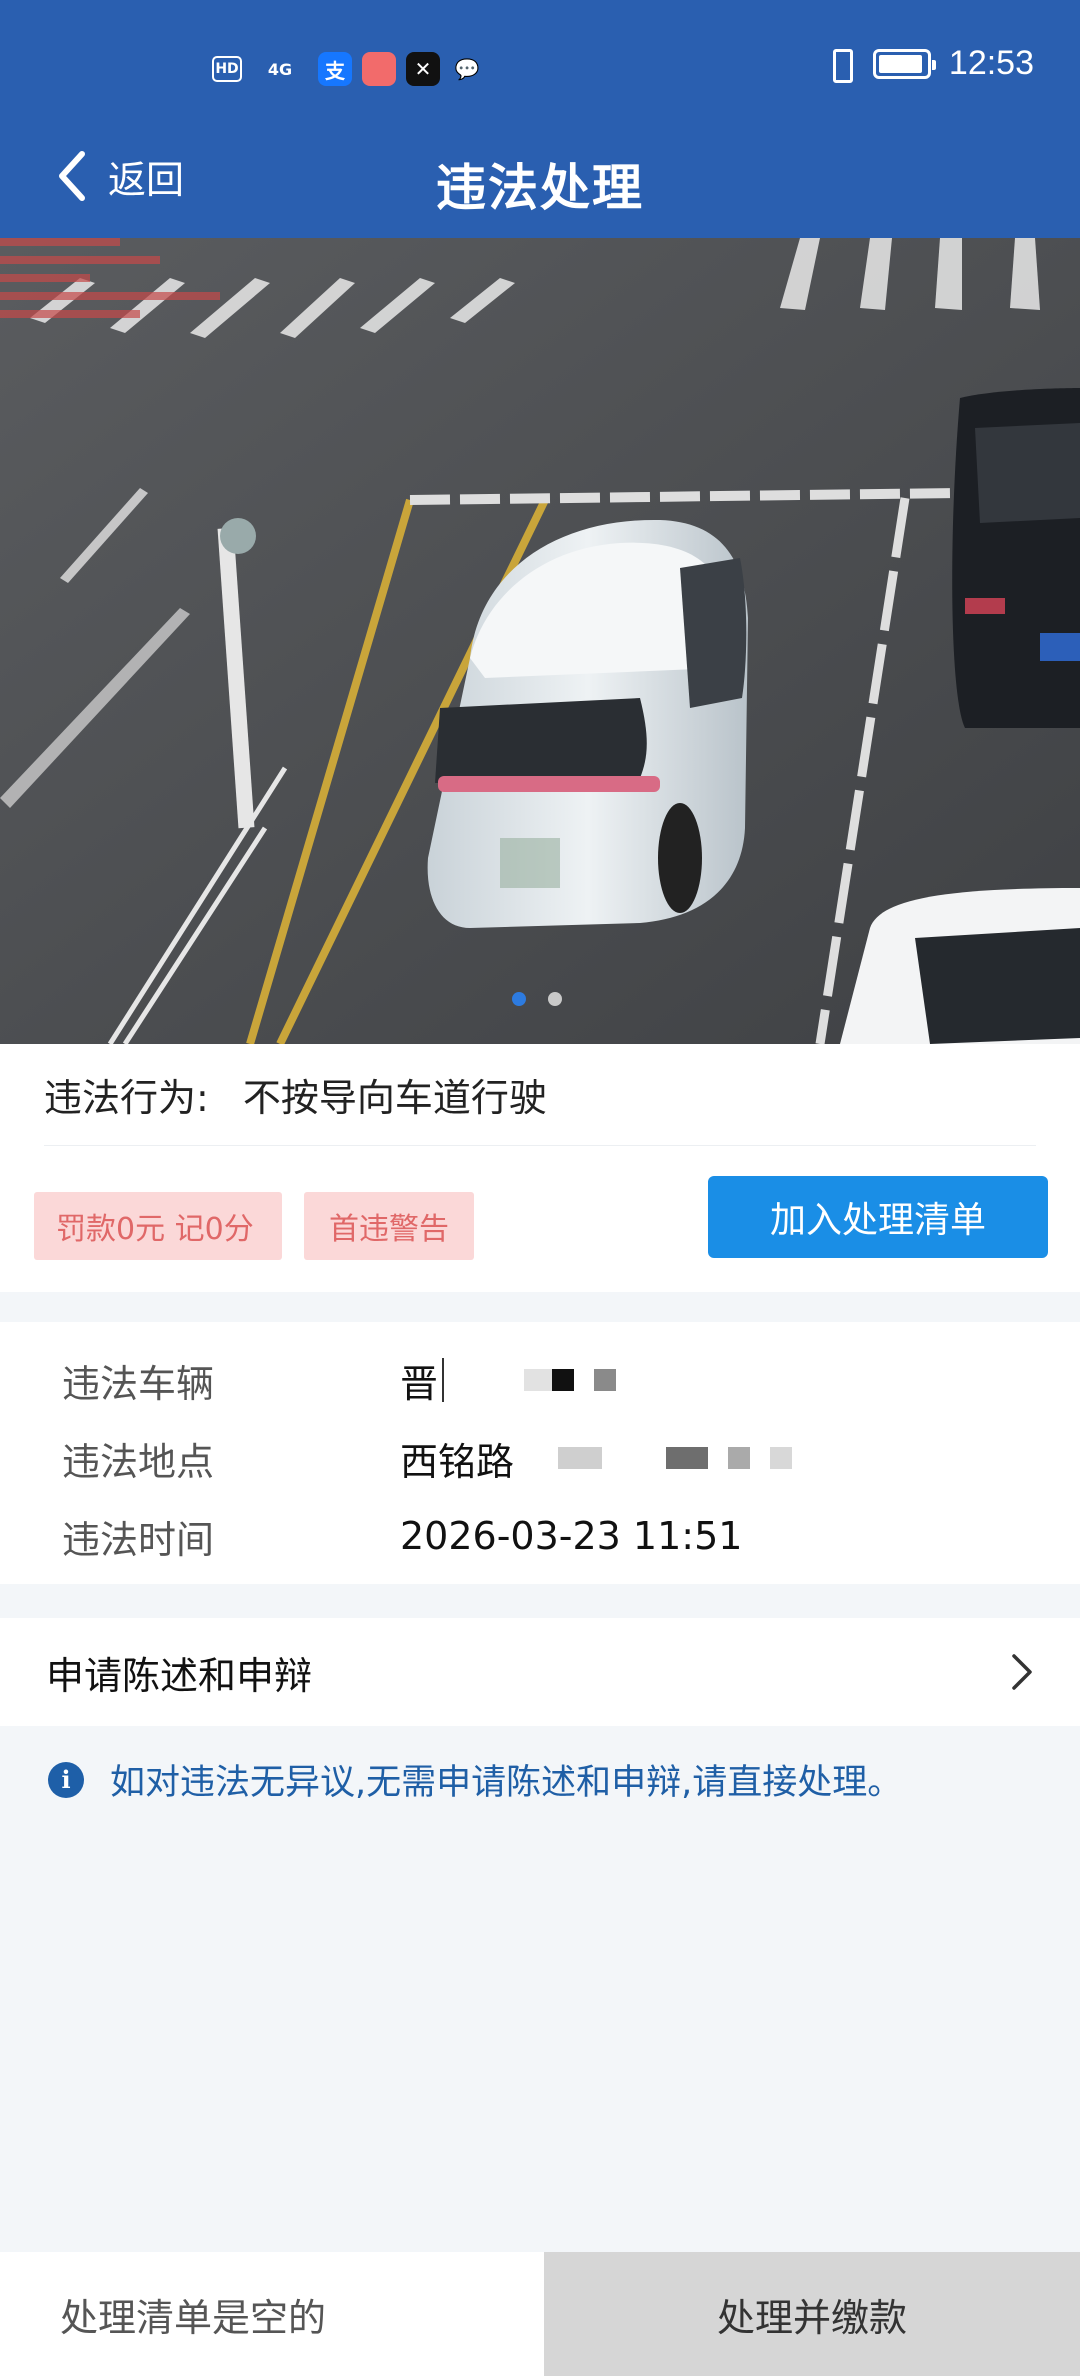 The height and width of the screenshot is (2376, 1080). I want to click on signal-4g-icon: 4G, so click(280, 69).